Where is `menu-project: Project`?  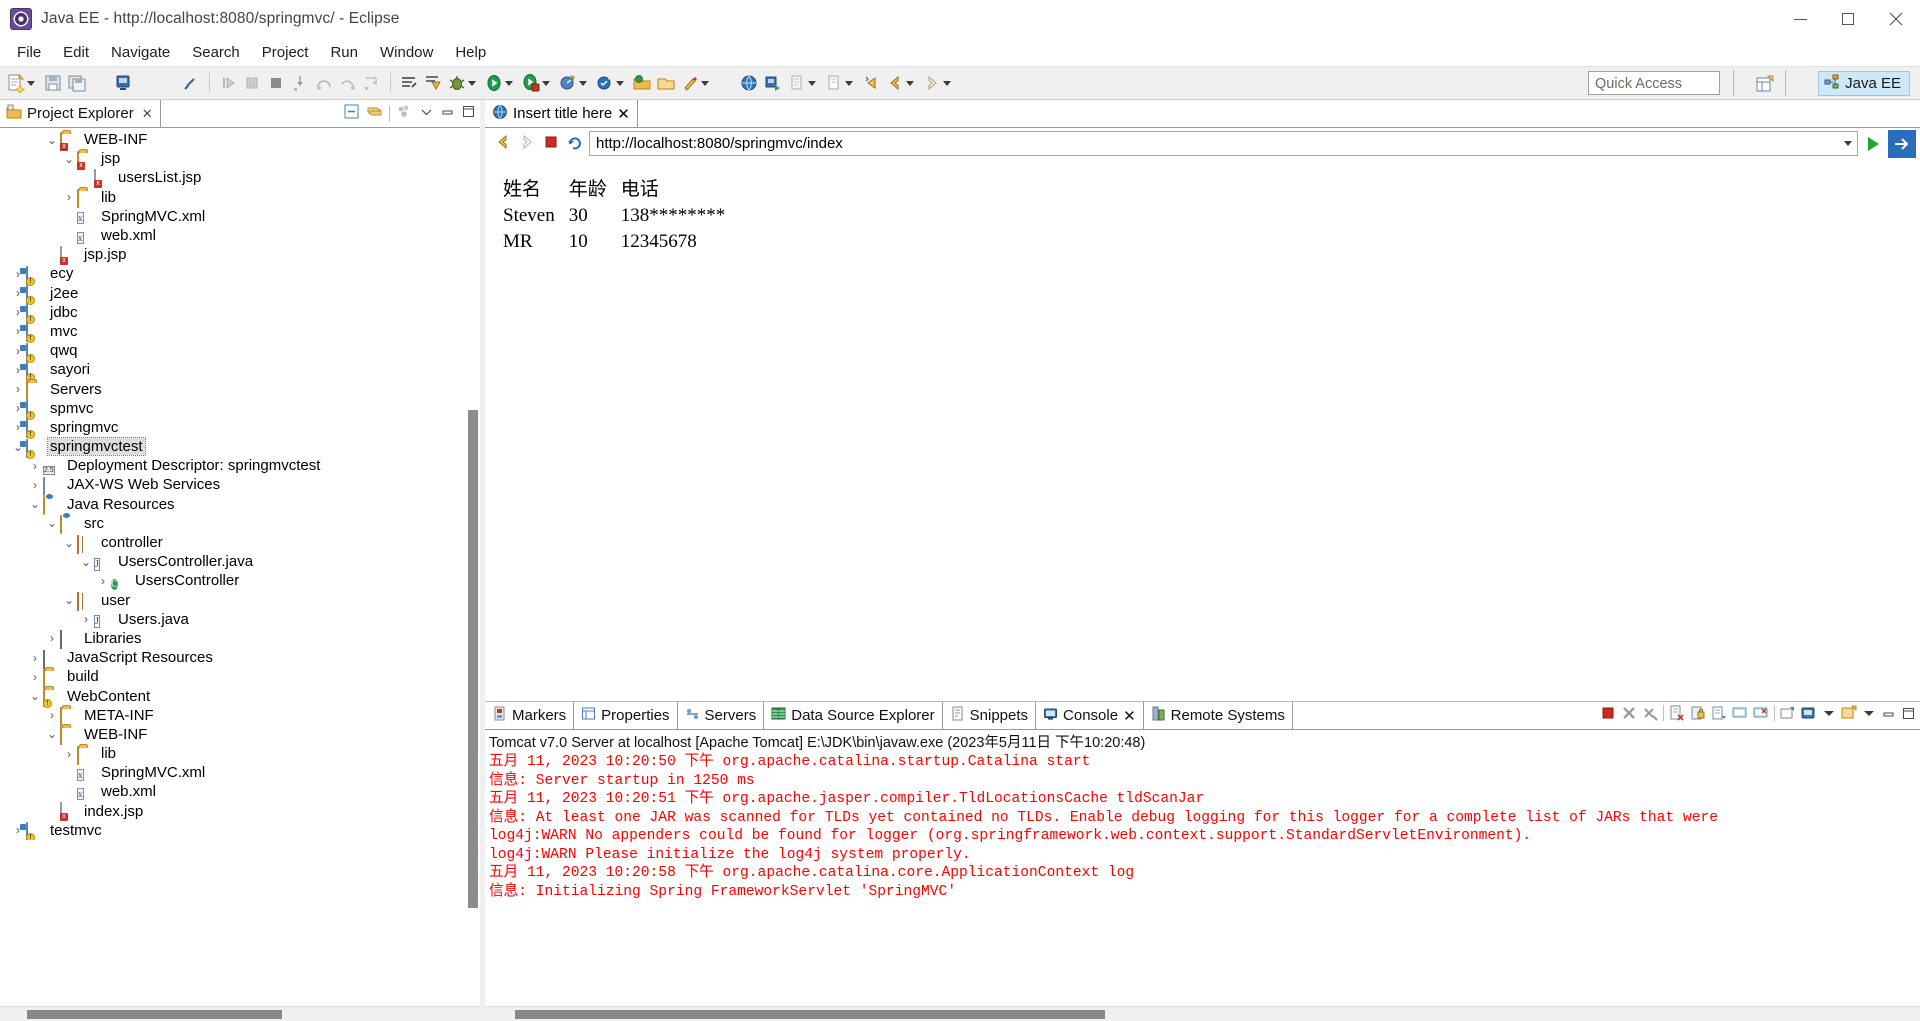
menu-project: Project is located at coordinates (285, 52).